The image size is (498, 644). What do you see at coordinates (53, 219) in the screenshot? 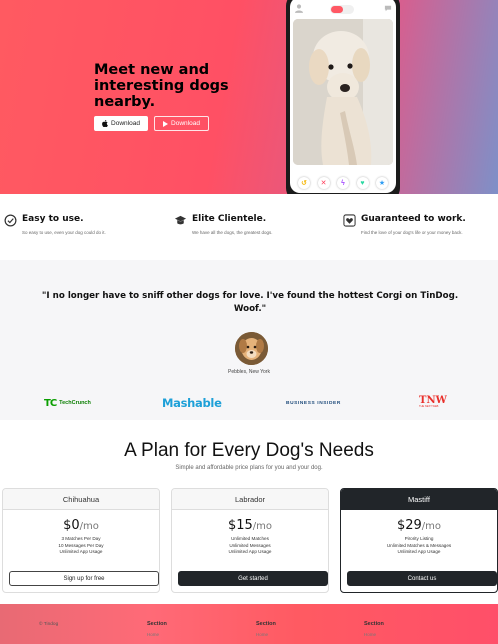
I see `feature-title: Easy to use.` at bounding box center [53, 219].